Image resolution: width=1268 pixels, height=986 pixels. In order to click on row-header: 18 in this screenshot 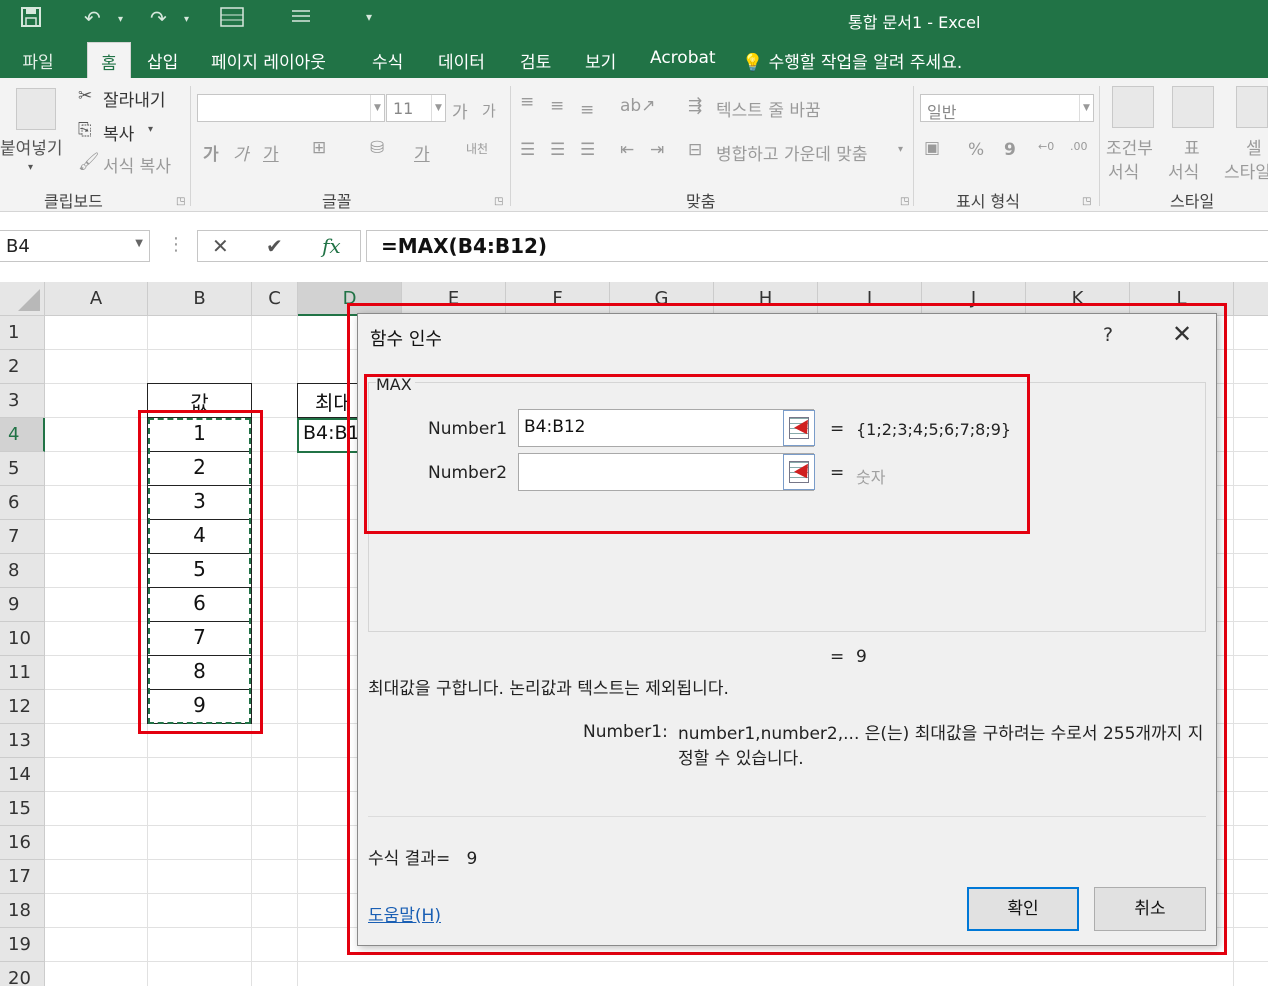, I will do `click(22, 911)`.